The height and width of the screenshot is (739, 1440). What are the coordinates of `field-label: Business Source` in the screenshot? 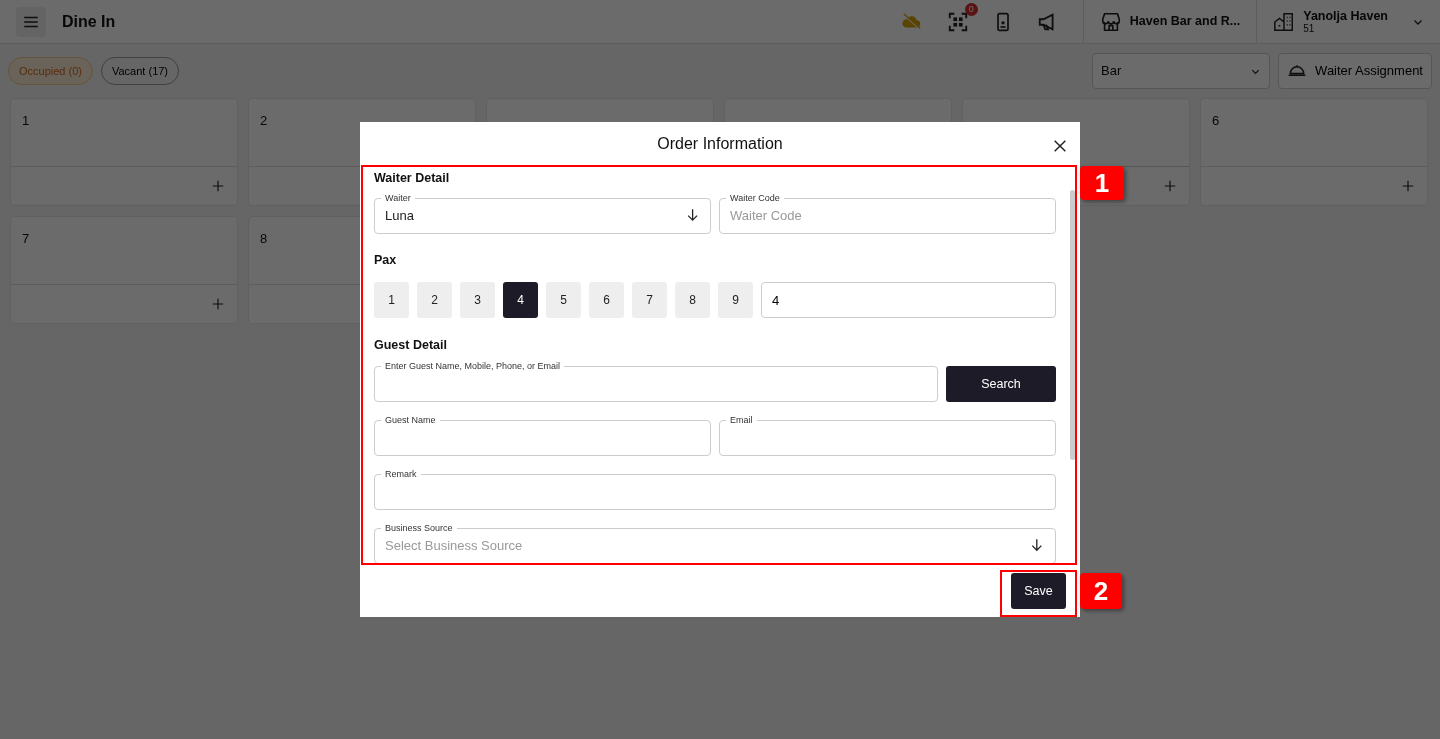 It's located at (419, 528).